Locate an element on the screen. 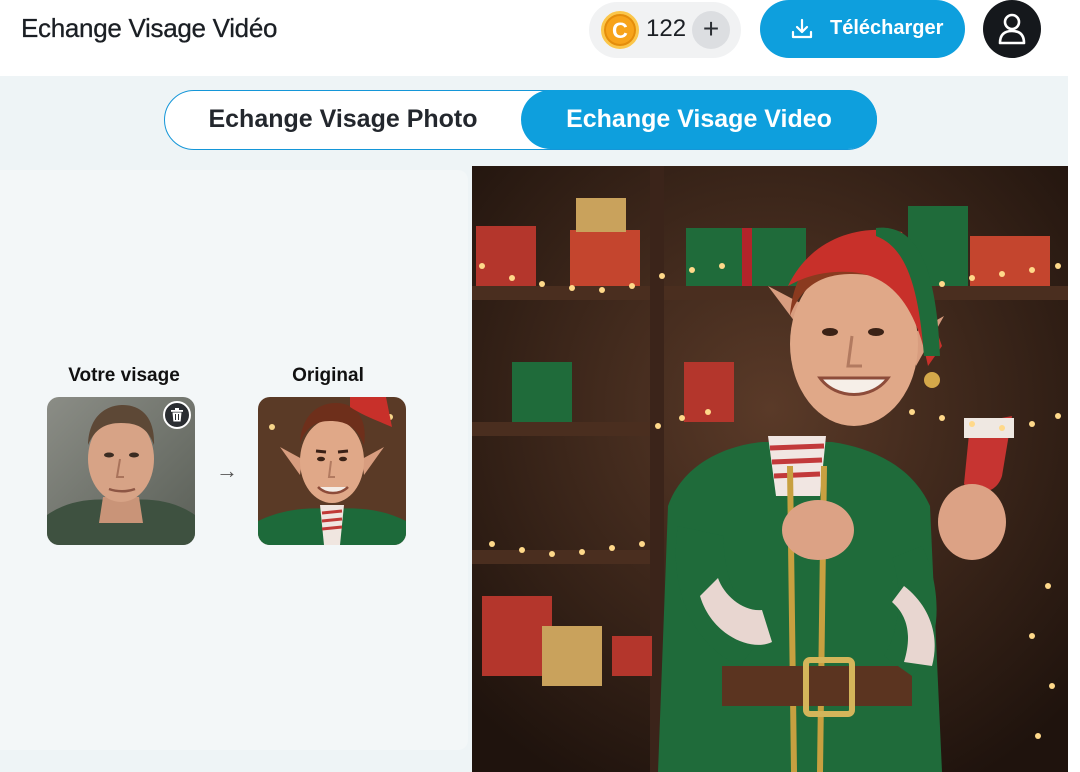 This screenshot has height=772, width=1080. user-icon is located at coordinates (1012, 29).